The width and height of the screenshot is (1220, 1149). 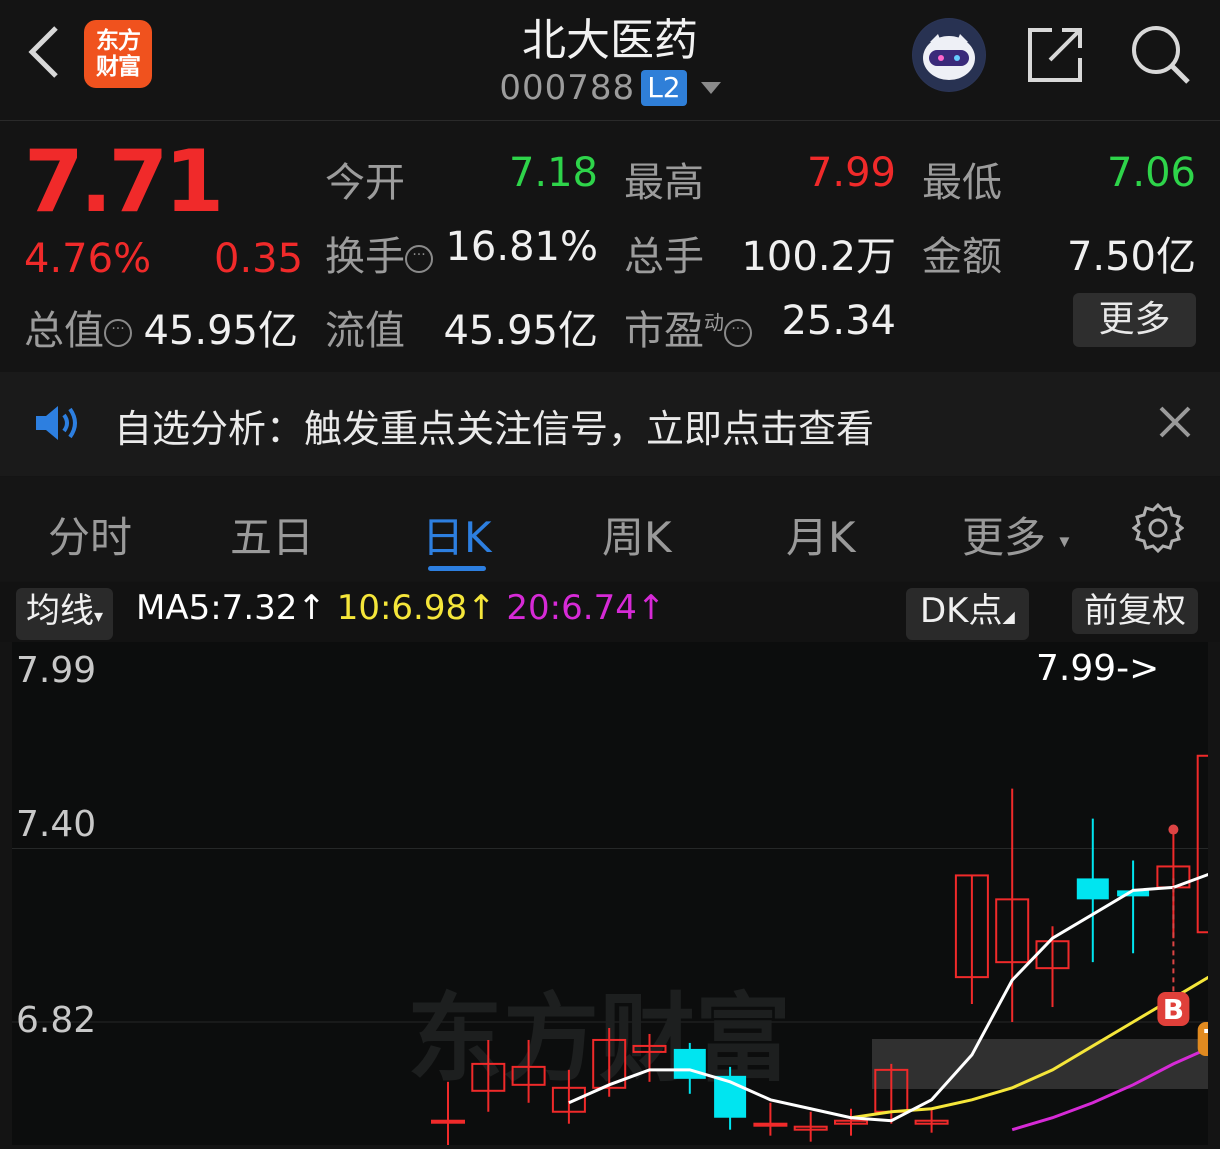 I want to click on open-value: 7.18, so click(x=553, y=173).